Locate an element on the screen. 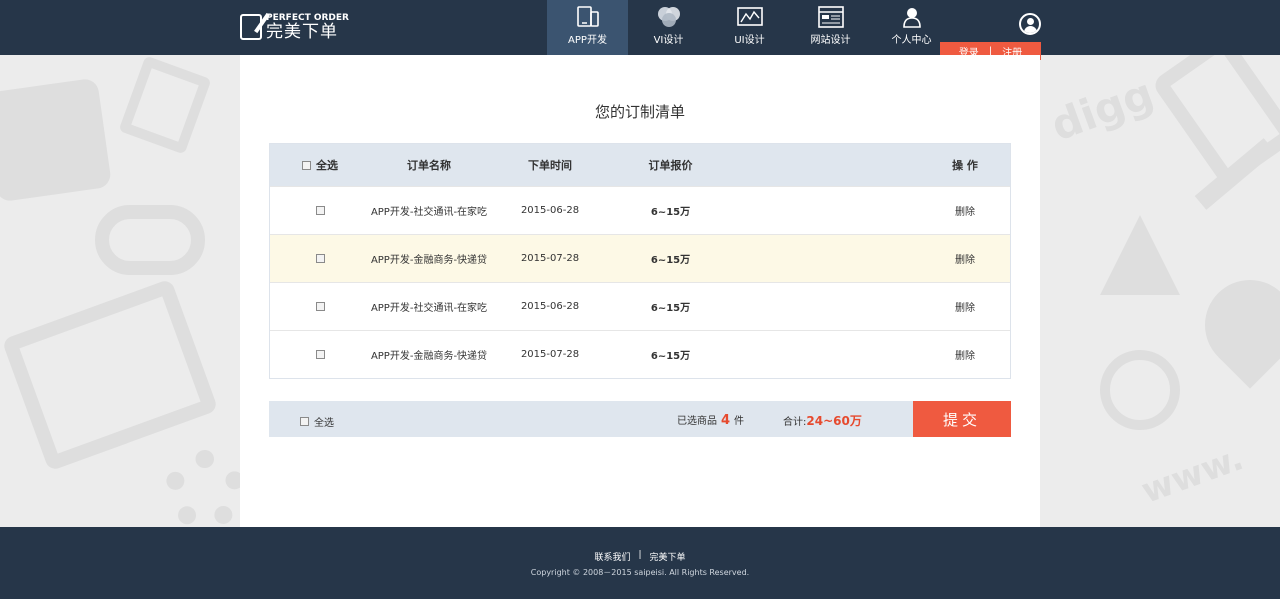  www-decoration: www. is located at coordinates (1192, 475).